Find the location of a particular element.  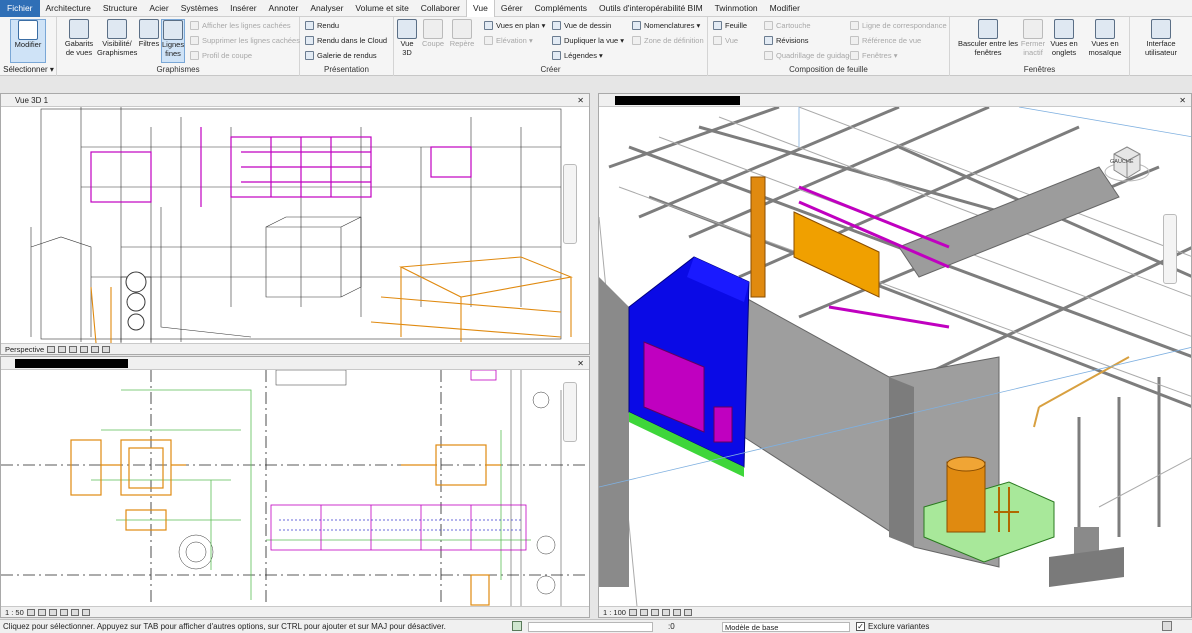

user-interface-button: Interface utilisateur is located at coordinates (1161, 38).